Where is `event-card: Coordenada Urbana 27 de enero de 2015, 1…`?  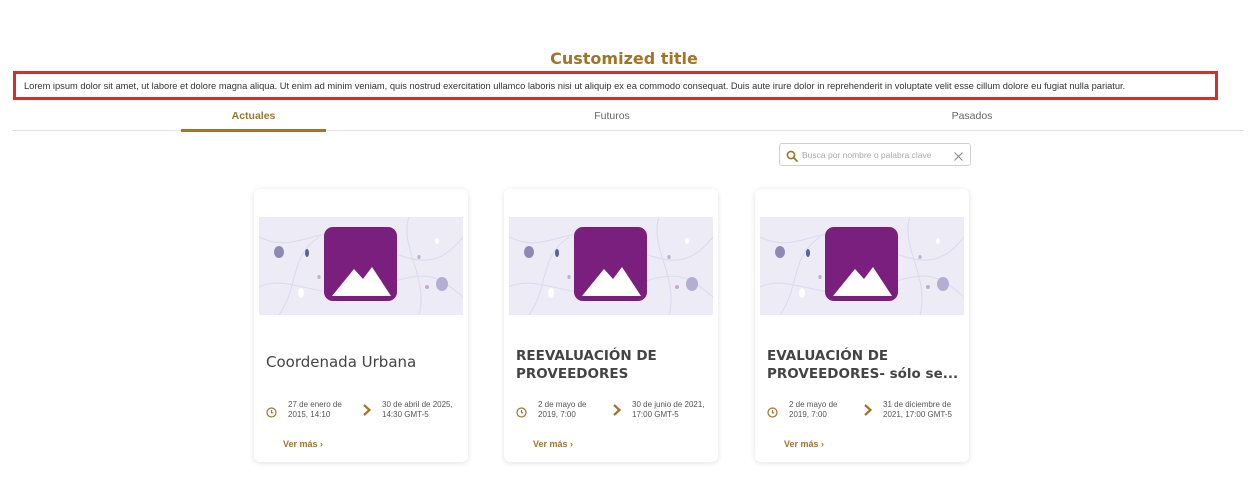 event-card: Coordenada Urbana 27 de enero de 2015, 1… is located at coordinates (361, 325).